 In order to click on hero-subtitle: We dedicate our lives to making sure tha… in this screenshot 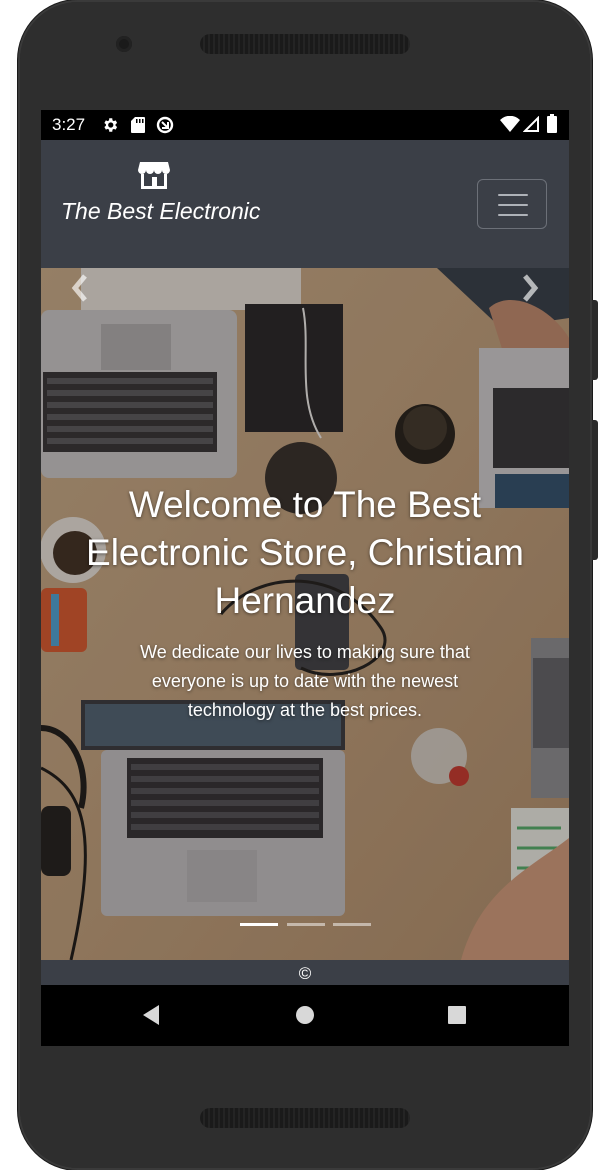, I will do `click(305, 681)`.